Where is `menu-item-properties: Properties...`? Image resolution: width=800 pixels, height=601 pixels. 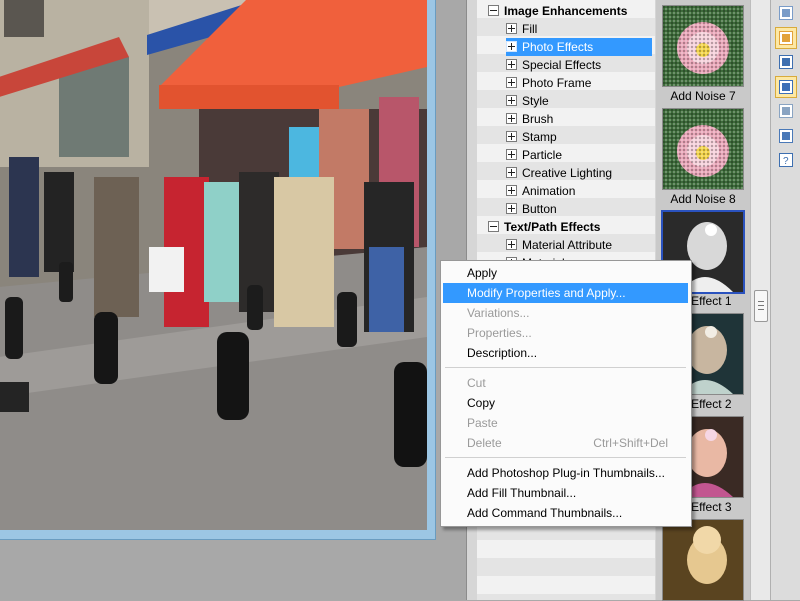 menu-item-properties: Properties... is located at coordinates (565, 333).